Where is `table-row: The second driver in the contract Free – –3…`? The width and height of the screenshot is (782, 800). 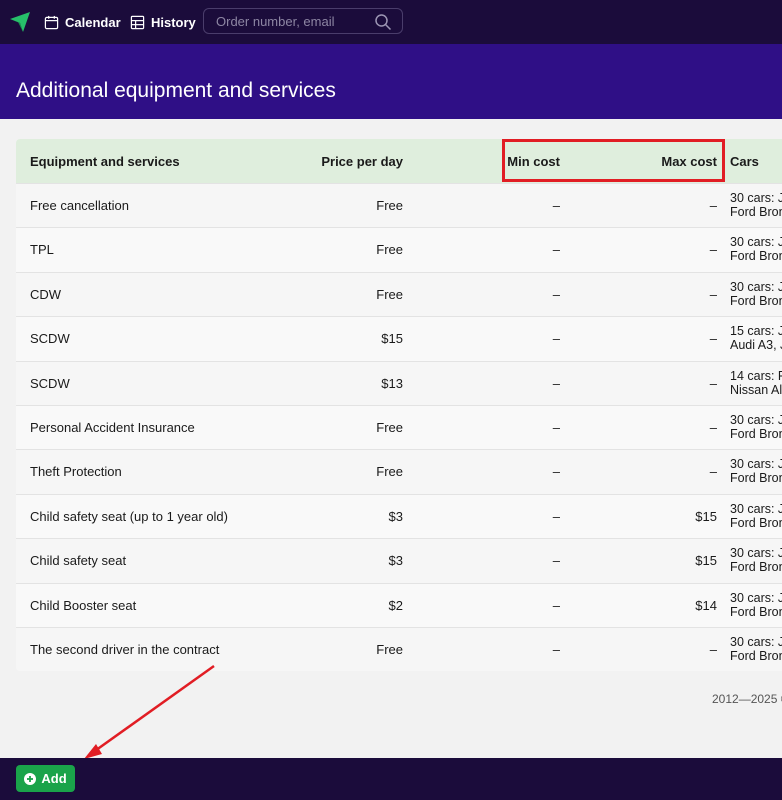
table-row: The second driver in the contract Free – –3… is located at coordinates (399, 649).